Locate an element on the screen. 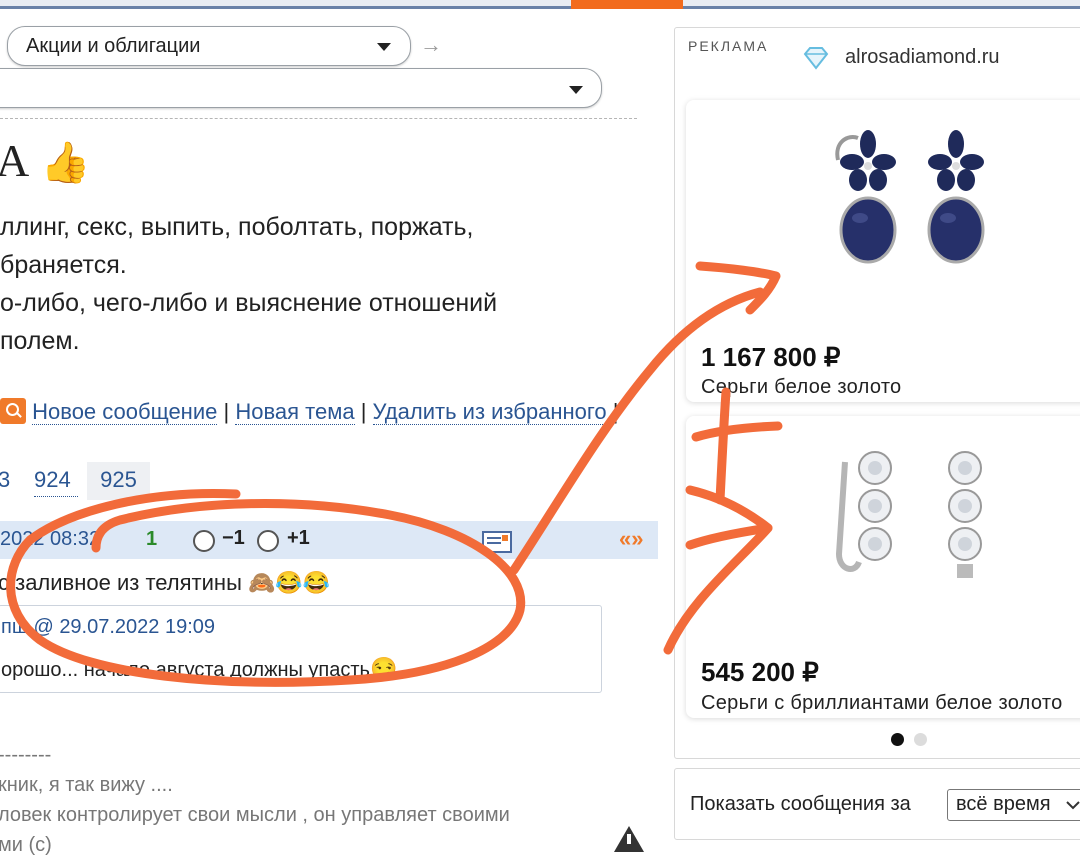 Image resolution: width=1080 pixels, height=860 pixels. page-link: 924 is located at coordinates (56, 479).